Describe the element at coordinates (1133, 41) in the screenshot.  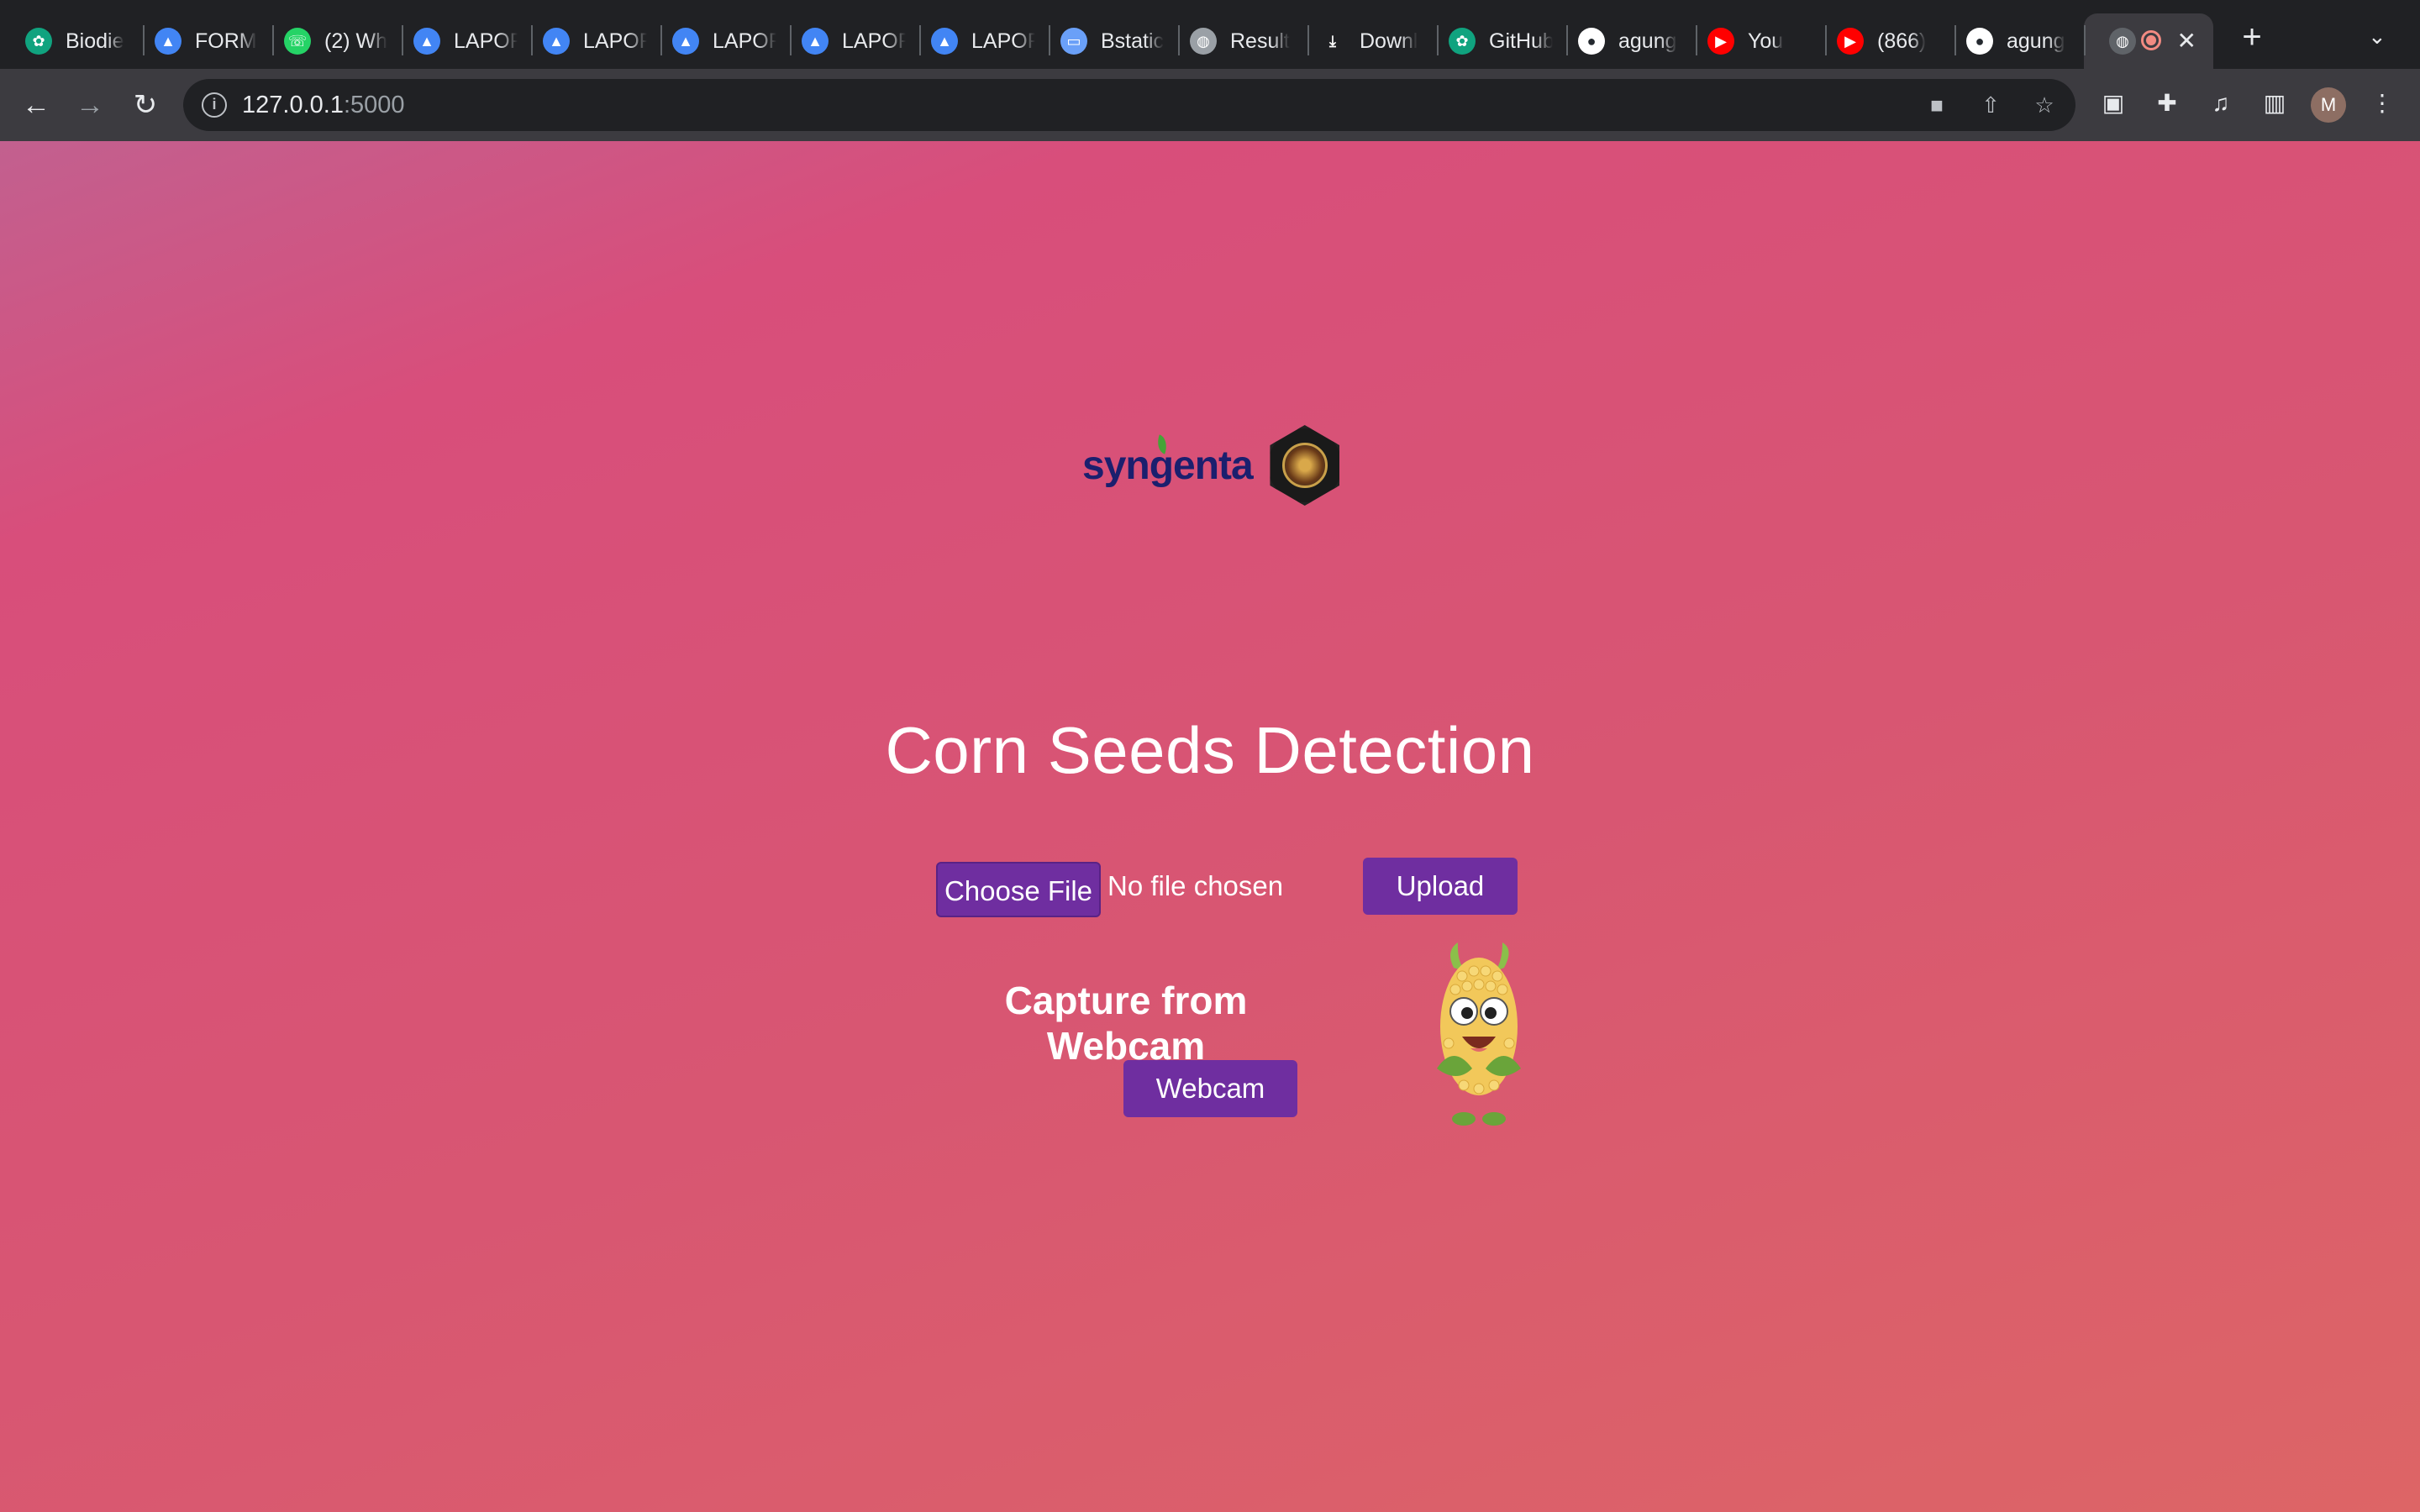
I see `tab-title: Bstatic` at that location.